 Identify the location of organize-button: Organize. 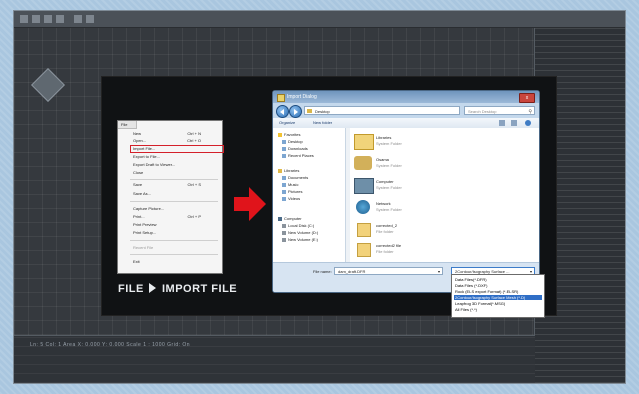
(287, 122).